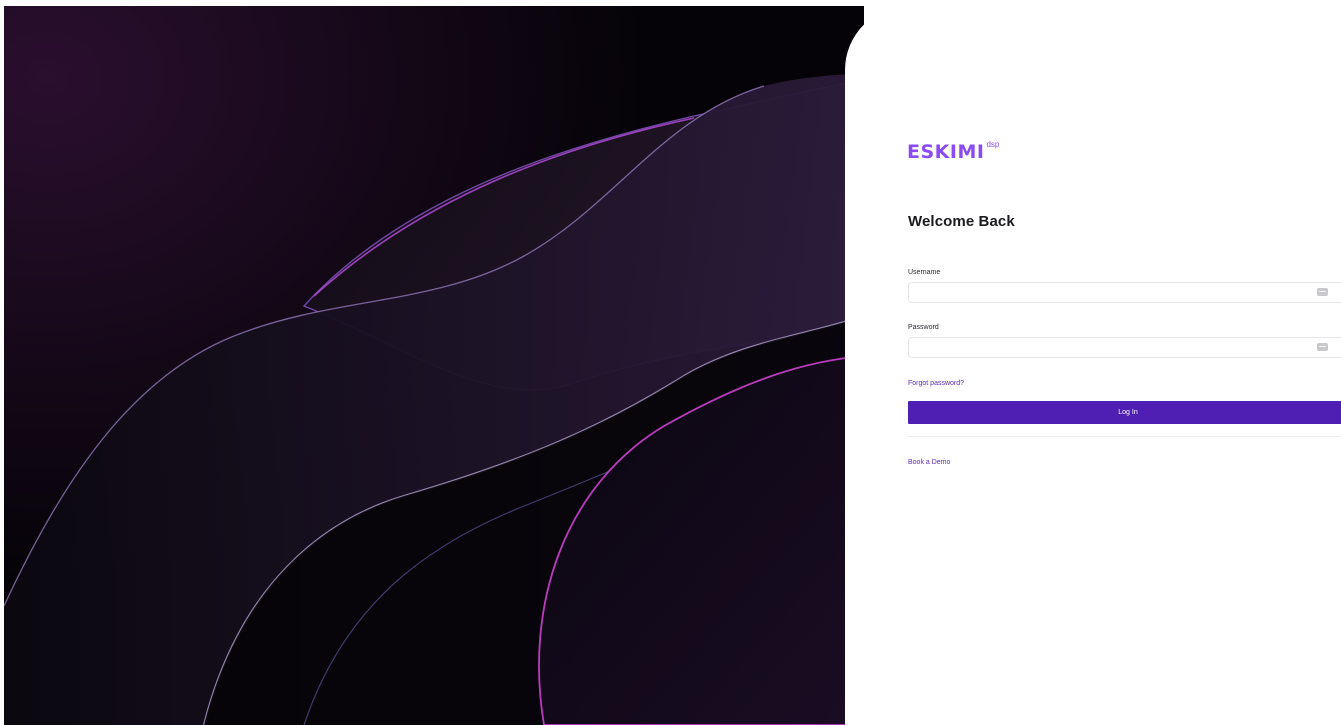  Describe the element at coordinates (1124, 412) in the screenshot. I see `login-button: Log In` at that location.